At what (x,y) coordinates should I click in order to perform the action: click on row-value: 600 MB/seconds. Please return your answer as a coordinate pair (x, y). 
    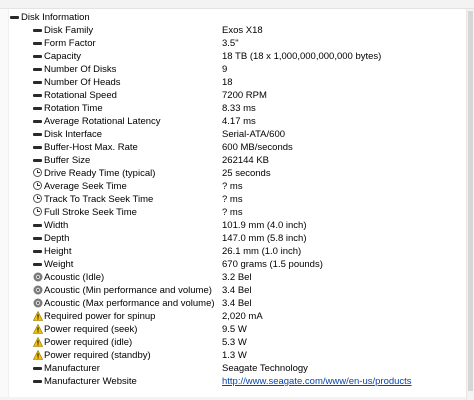
    Looking at the image, I should click on (257, 147).